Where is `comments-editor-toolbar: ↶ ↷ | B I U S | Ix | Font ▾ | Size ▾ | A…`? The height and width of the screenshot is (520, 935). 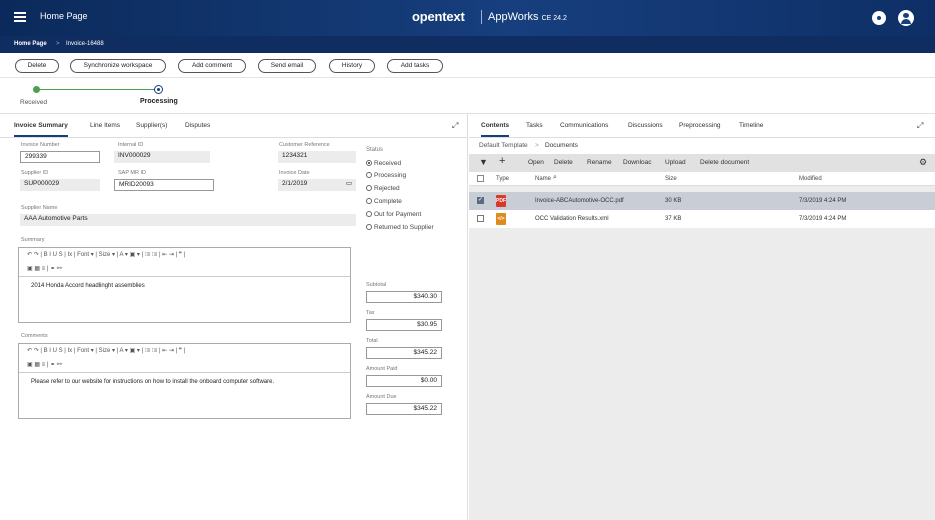
comments-editor-toolbar: ↶ ↷ | B I U S | Ix | Font ▾ | Size ▾ | A… is located at coordinates (184, 351).